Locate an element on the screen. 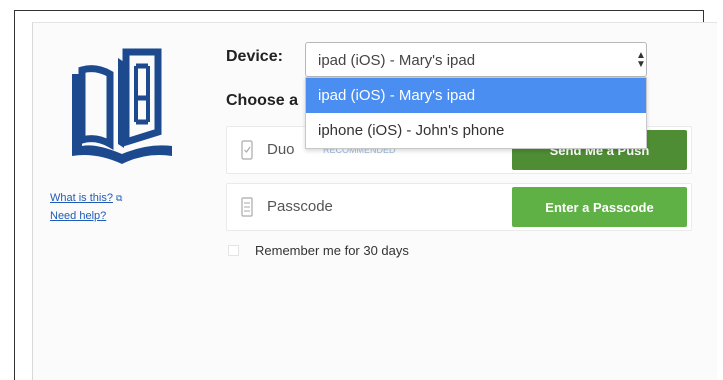 The height and width of the screenshot is (380, 723). device-select: ipad (iOS) - Mary's ipad ▲ ▼ is located at coordinates (476, 59).